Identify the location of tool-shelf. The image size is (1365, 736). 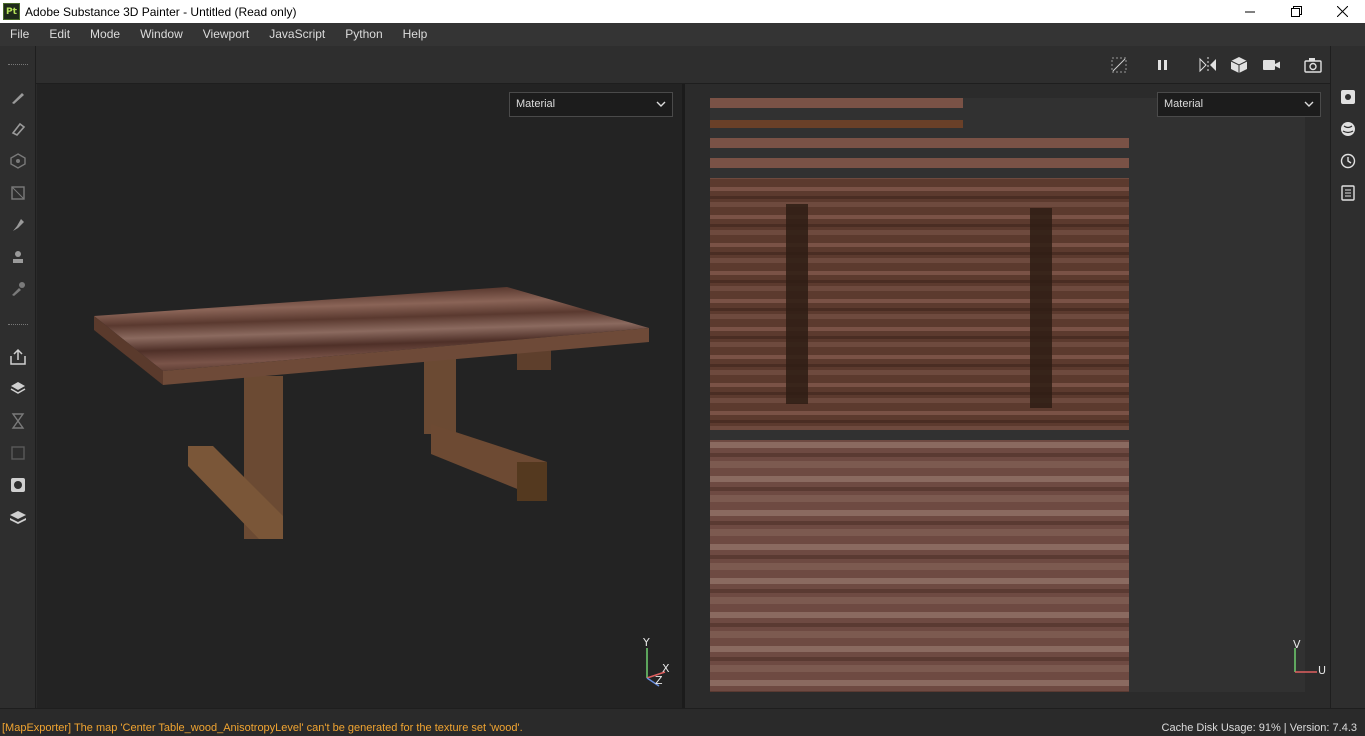
(18, 377).